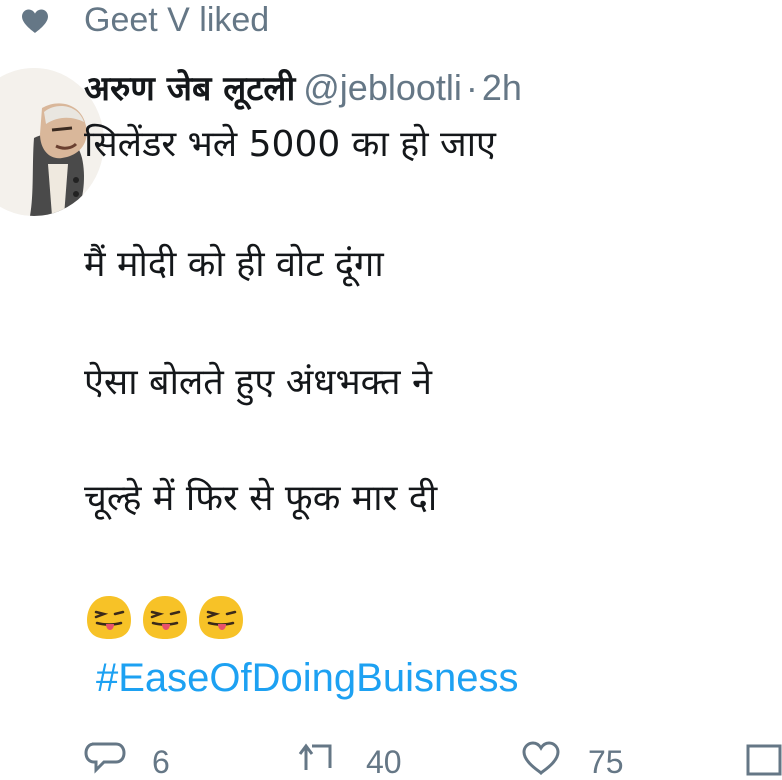  What do you see at coordinates (606, 762) in the screenshot?
I see `like-count: 75` at bounding box center [606, 762].